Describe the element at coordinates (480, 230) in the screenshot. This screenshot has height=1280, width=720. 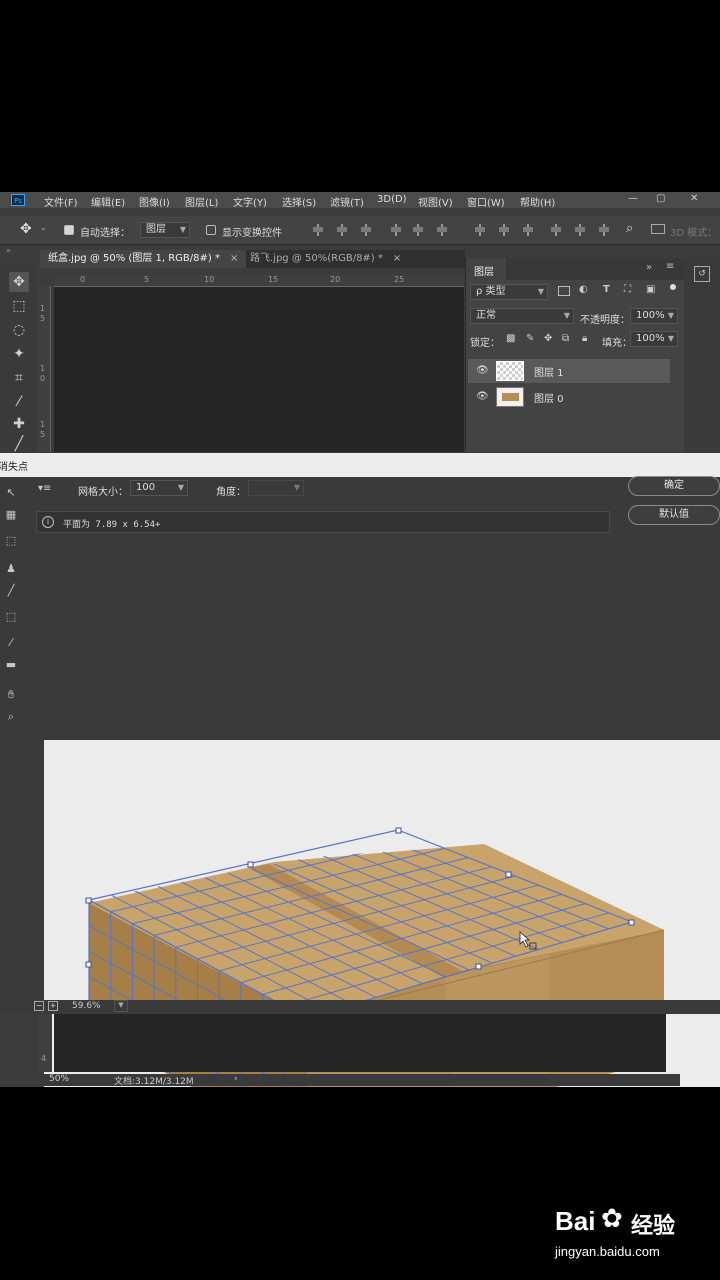
I see `distribute-top-icon` at that location.